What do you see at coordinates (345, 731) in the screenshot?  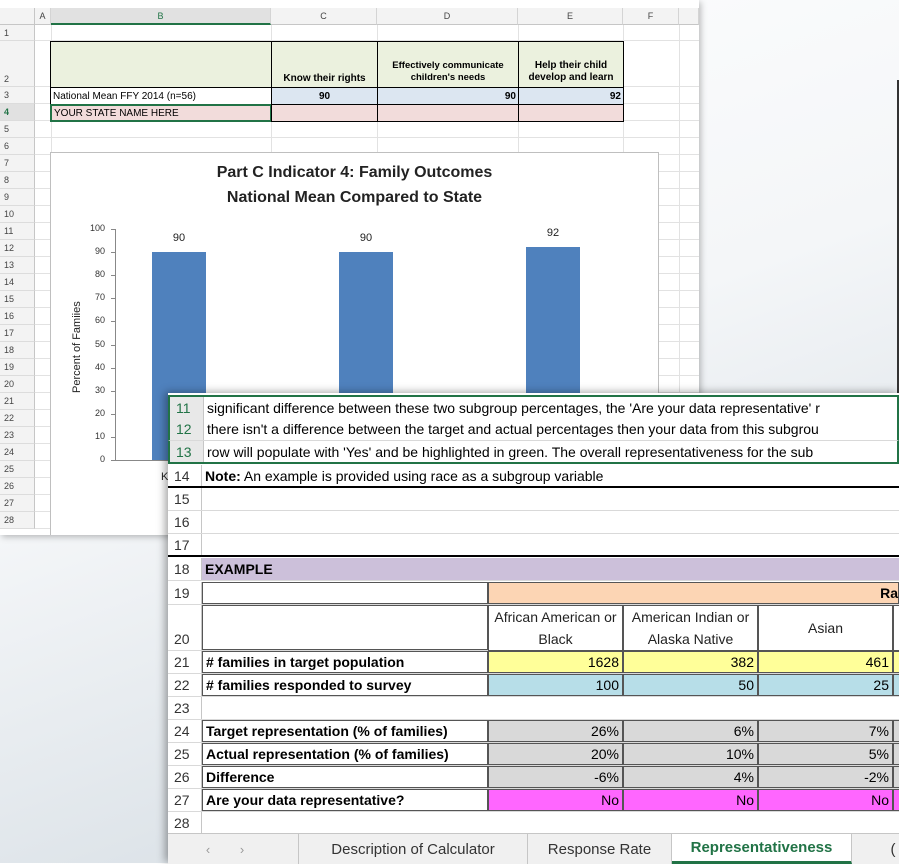 I see `row-label: Target representation (% of families)` at bounding box center [345, 731].